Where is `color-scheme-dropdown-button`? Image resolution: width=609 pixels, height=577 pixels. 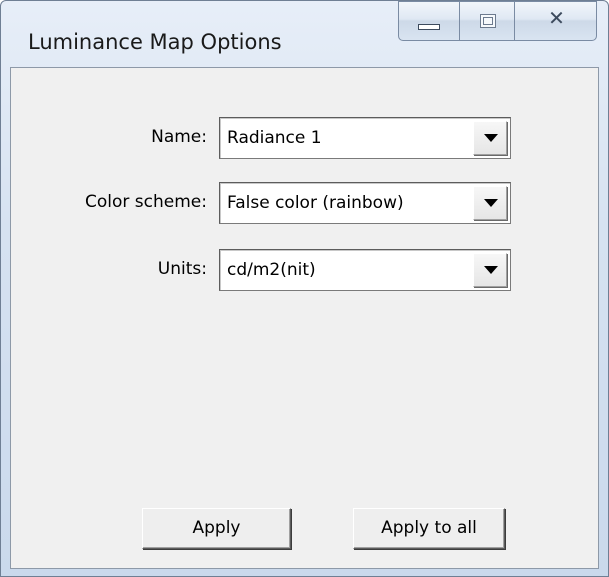
color-scheme-dropdown-button is located at coordinates (490, 203).